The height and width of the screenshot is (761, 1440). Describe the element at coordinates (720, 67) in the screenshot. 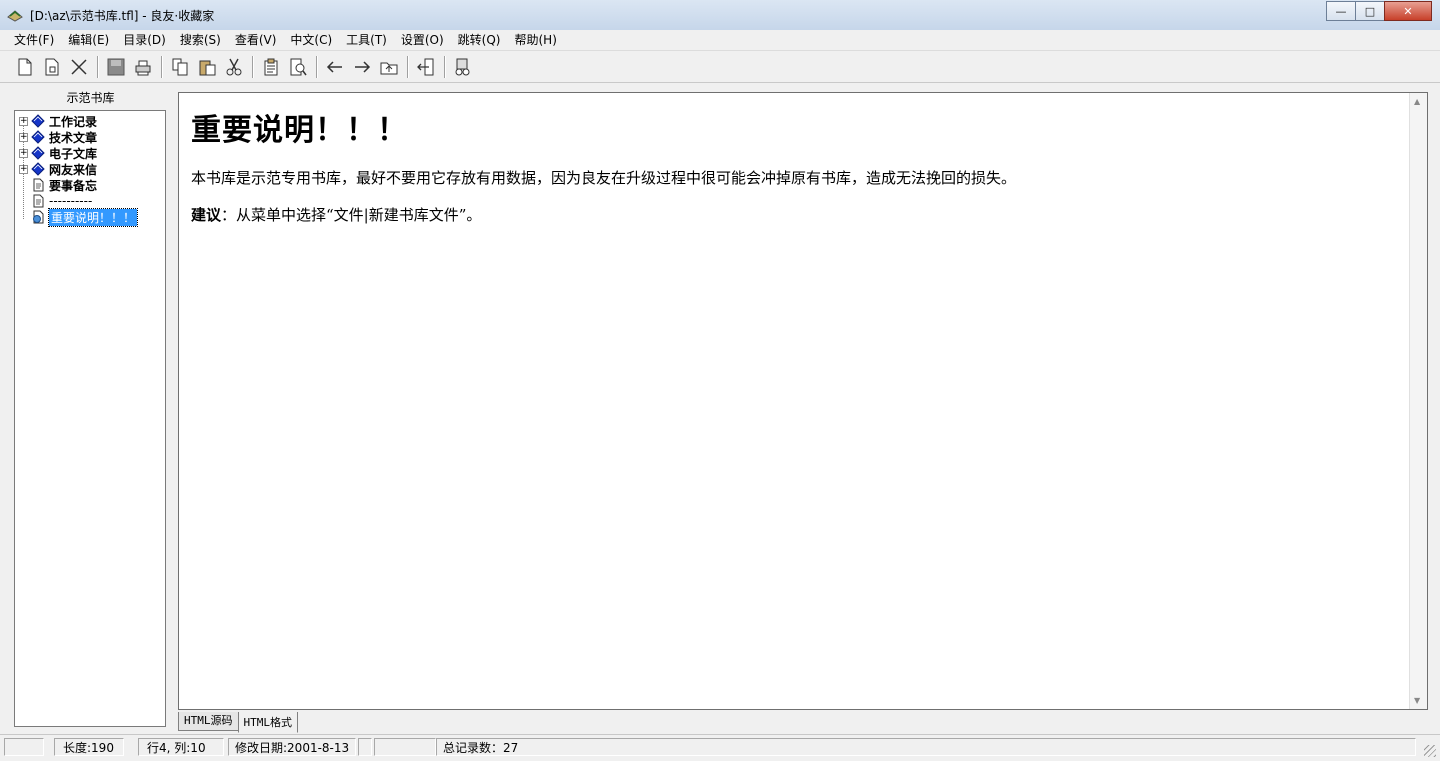

I see `toolbar` at that location.